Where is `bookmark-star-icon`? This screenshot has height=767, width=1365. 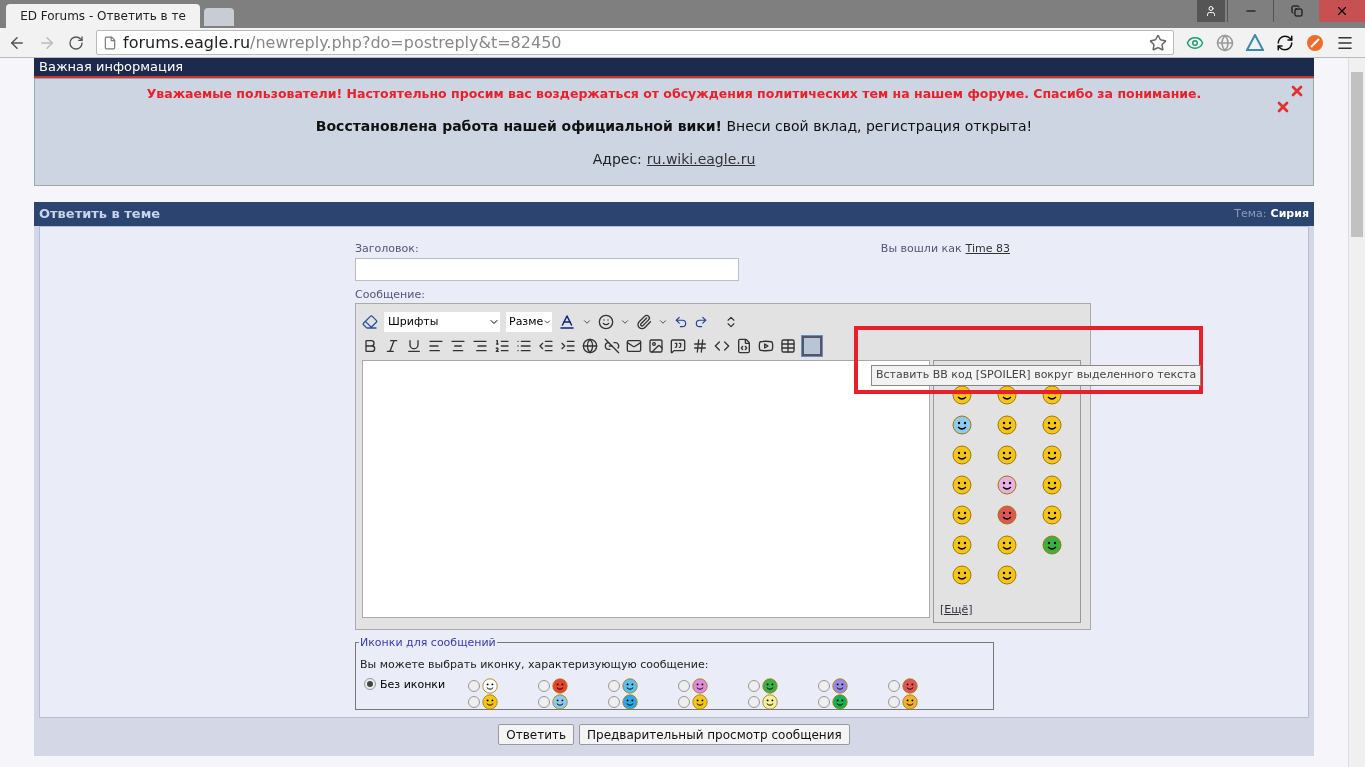 bookmark-star-icon is located at coordinates (1158, 42).